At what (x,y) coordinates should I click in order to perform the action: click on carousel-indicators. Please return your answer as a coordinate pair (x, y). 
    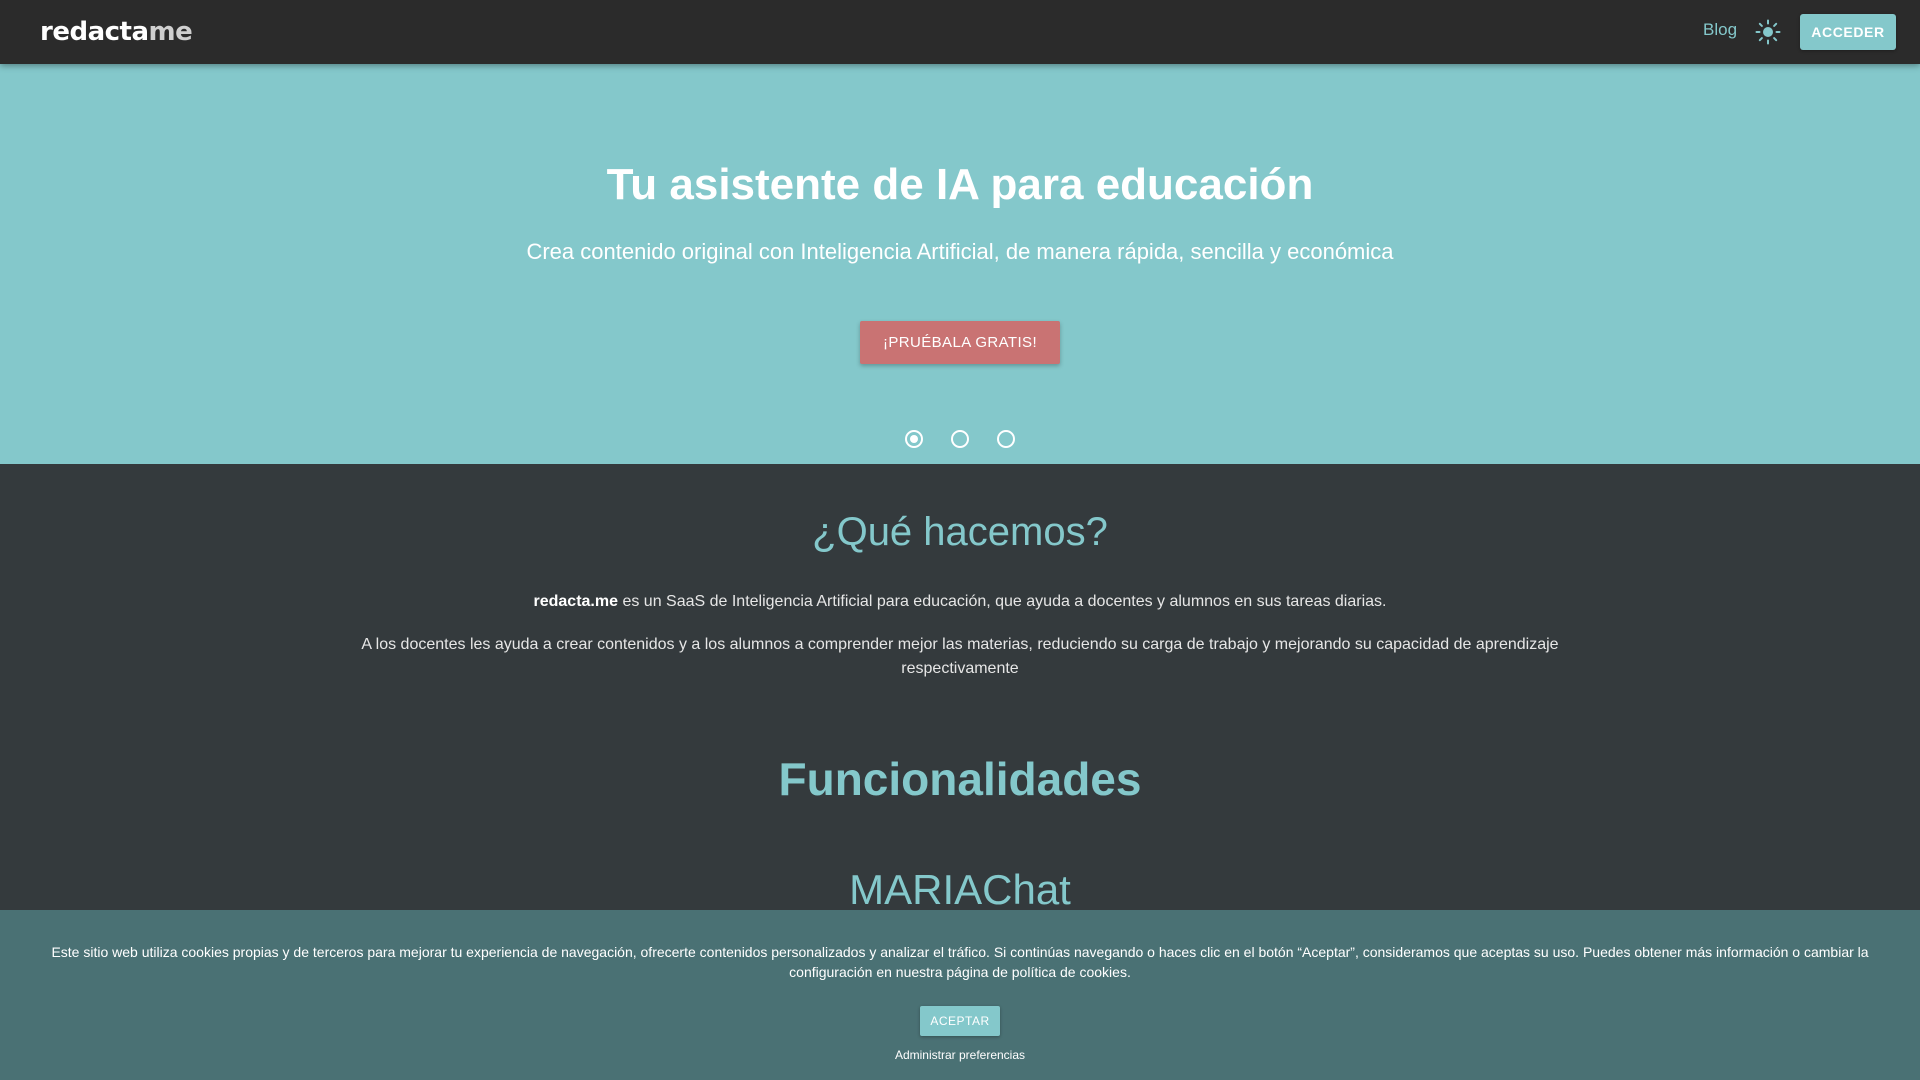
    Looking at the image, I should click on (960, 441).